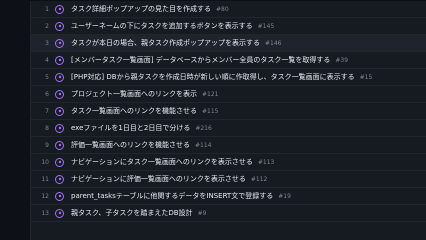 The height and width of the screenshot is (240, 426). Describe the element at coordinates (15, 120) in the screenshot. I see `left-gutter` at that location.